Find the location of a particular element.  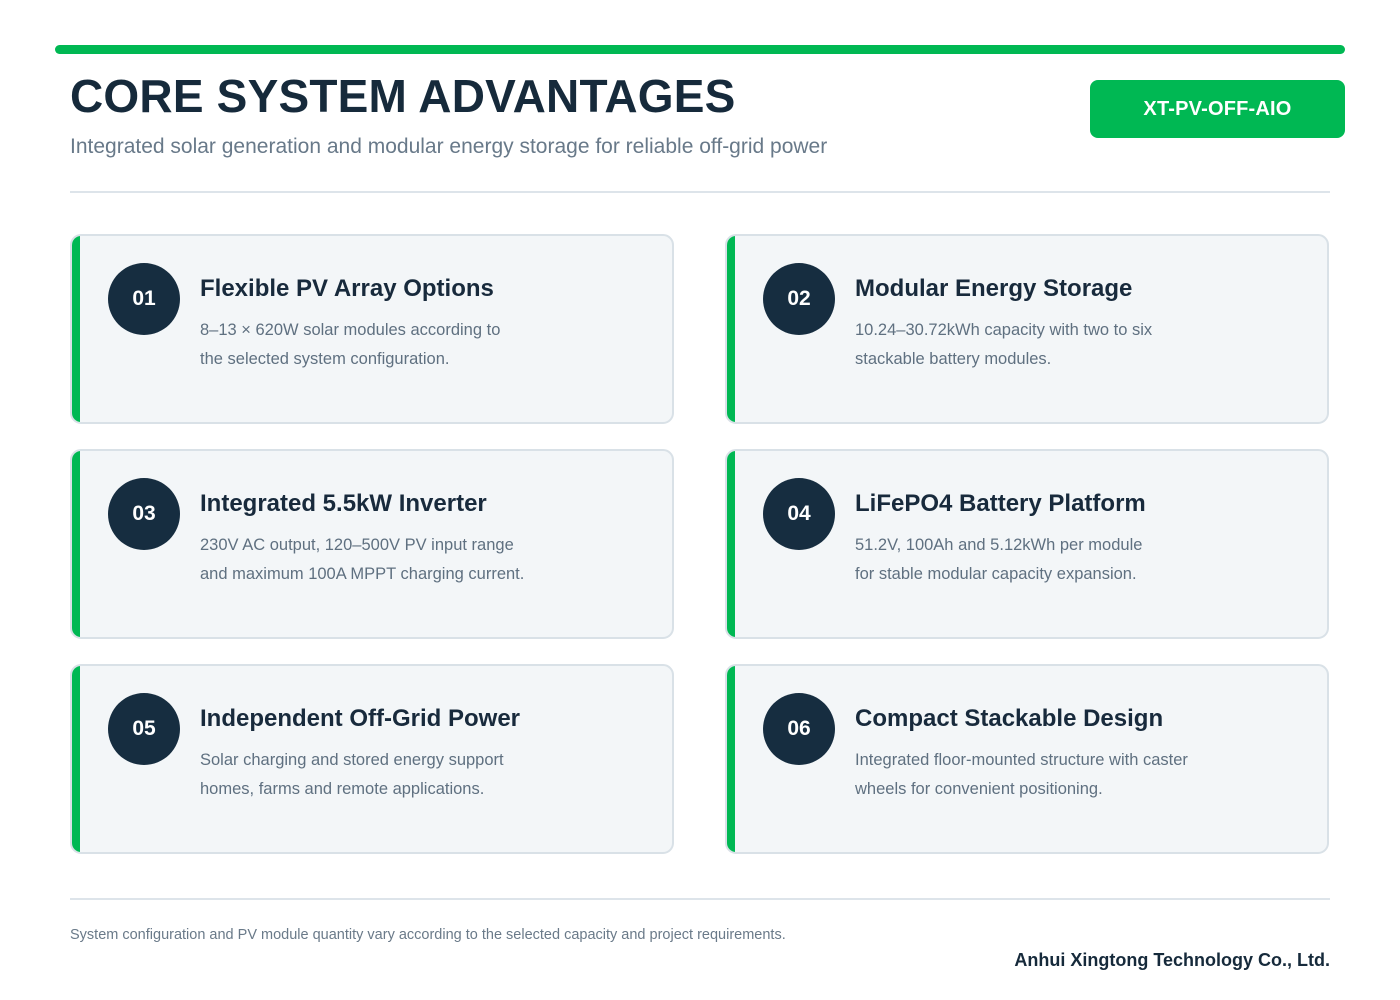

footer-divider is located at coordinates (700, 899).